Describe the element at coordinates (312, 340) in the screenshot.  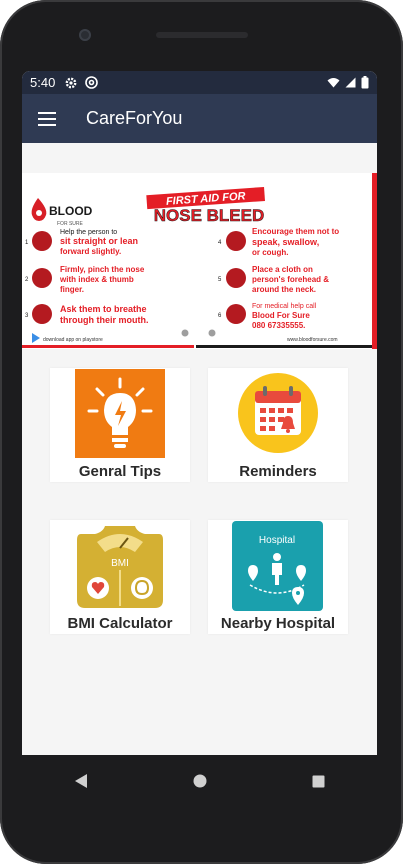
I see `banner-footer-right: www.bloodforsure.com` at that location.